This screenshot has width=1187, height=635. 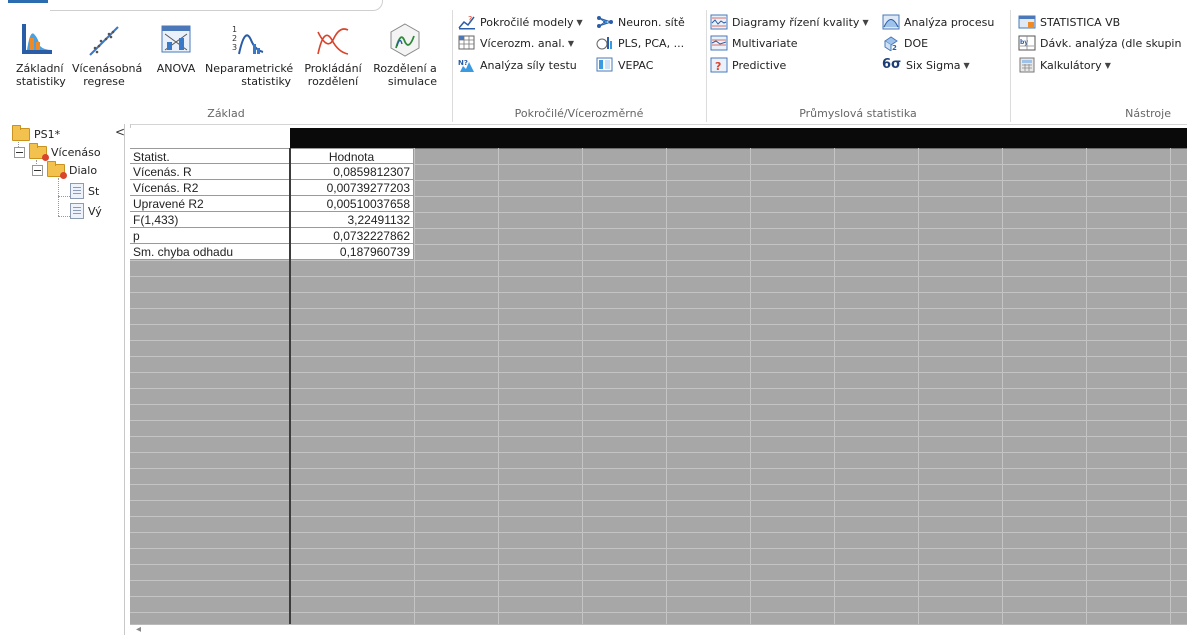 I want to click on basic-statistics-icon, so click(x=37, y=40).